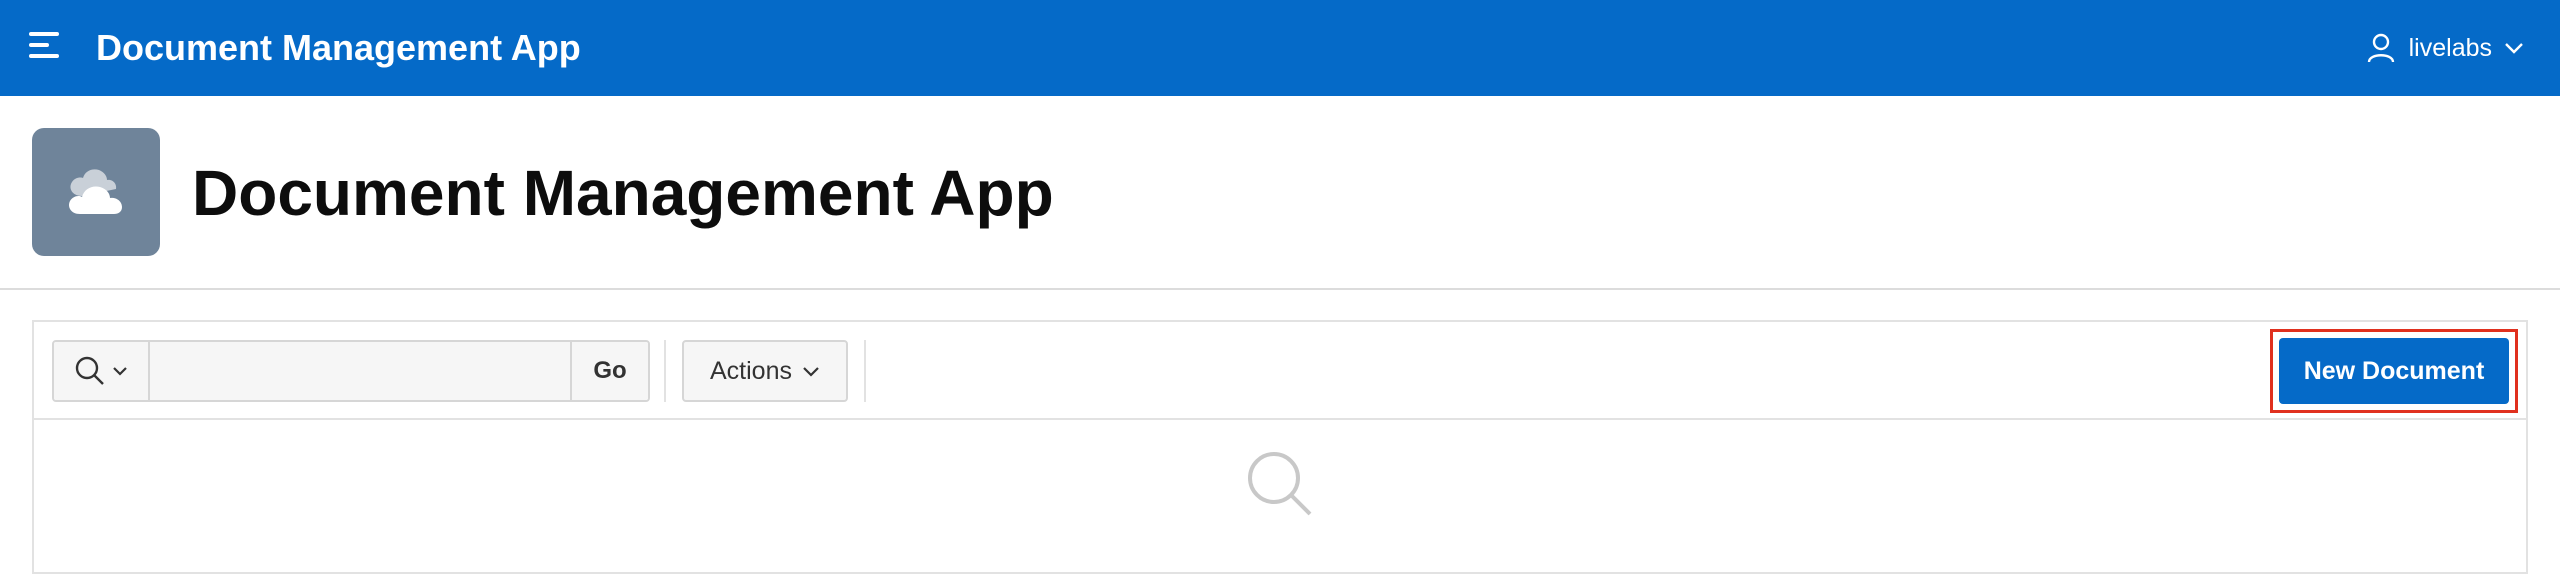 The image size is (2560, 586). Describe the element at coordinates (96, 192) in the screenshot. I see `cloud-icon` at that location.